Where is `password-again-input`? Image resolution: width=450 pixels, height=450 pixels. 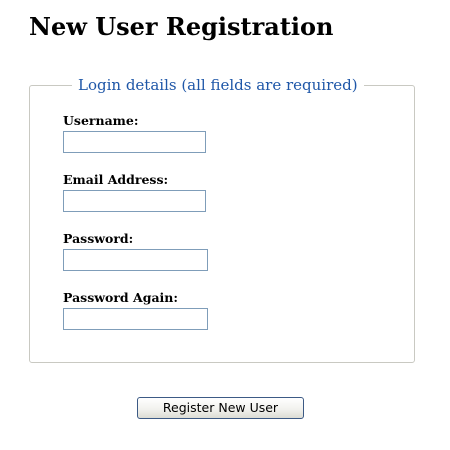
password-again-input is located at coordinates (135, 319).